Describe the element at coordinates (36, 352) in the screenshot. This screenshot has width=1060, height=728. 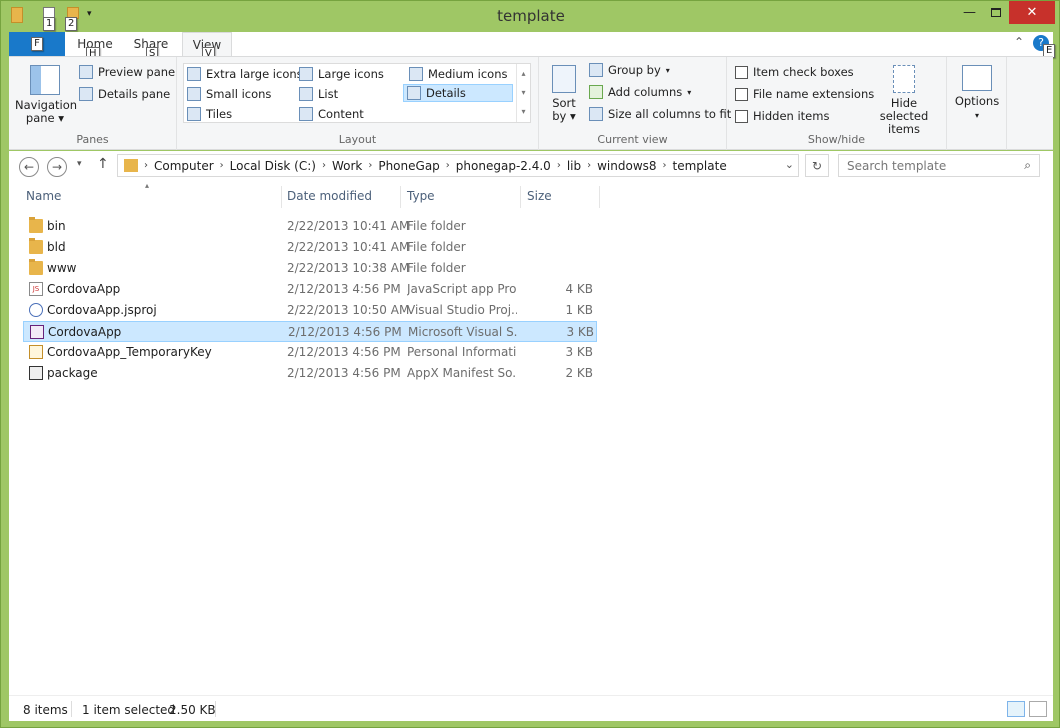
I see `certificate-icon` at that location.